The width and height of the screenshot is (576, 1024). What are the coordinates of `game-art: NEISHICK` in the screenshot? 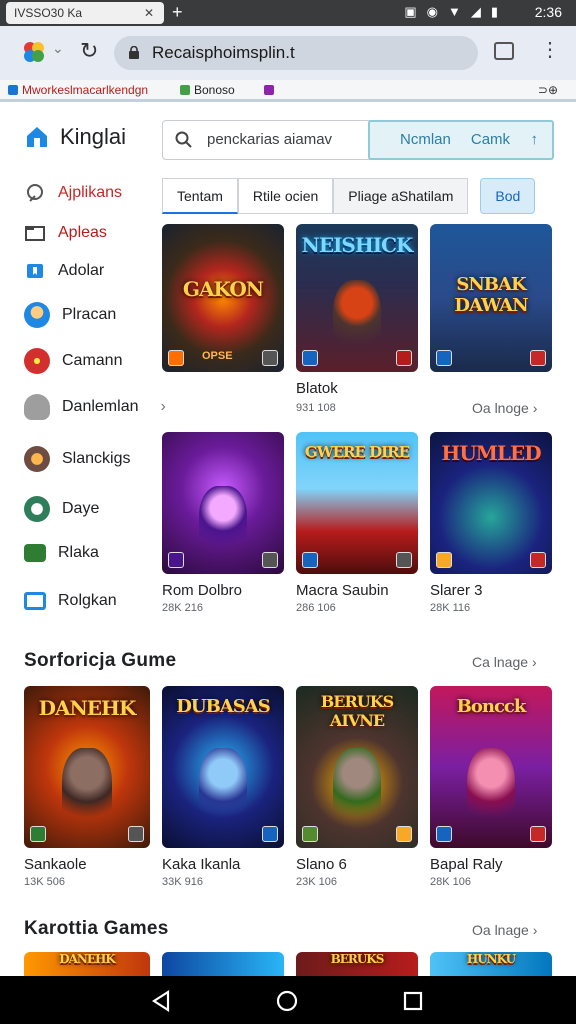 It's located at (357, 298).